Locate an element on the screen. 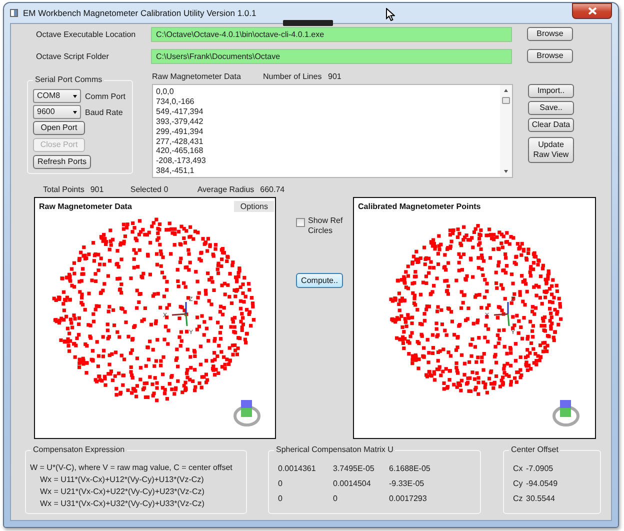  app-icon is located at coordinates (14, 13).